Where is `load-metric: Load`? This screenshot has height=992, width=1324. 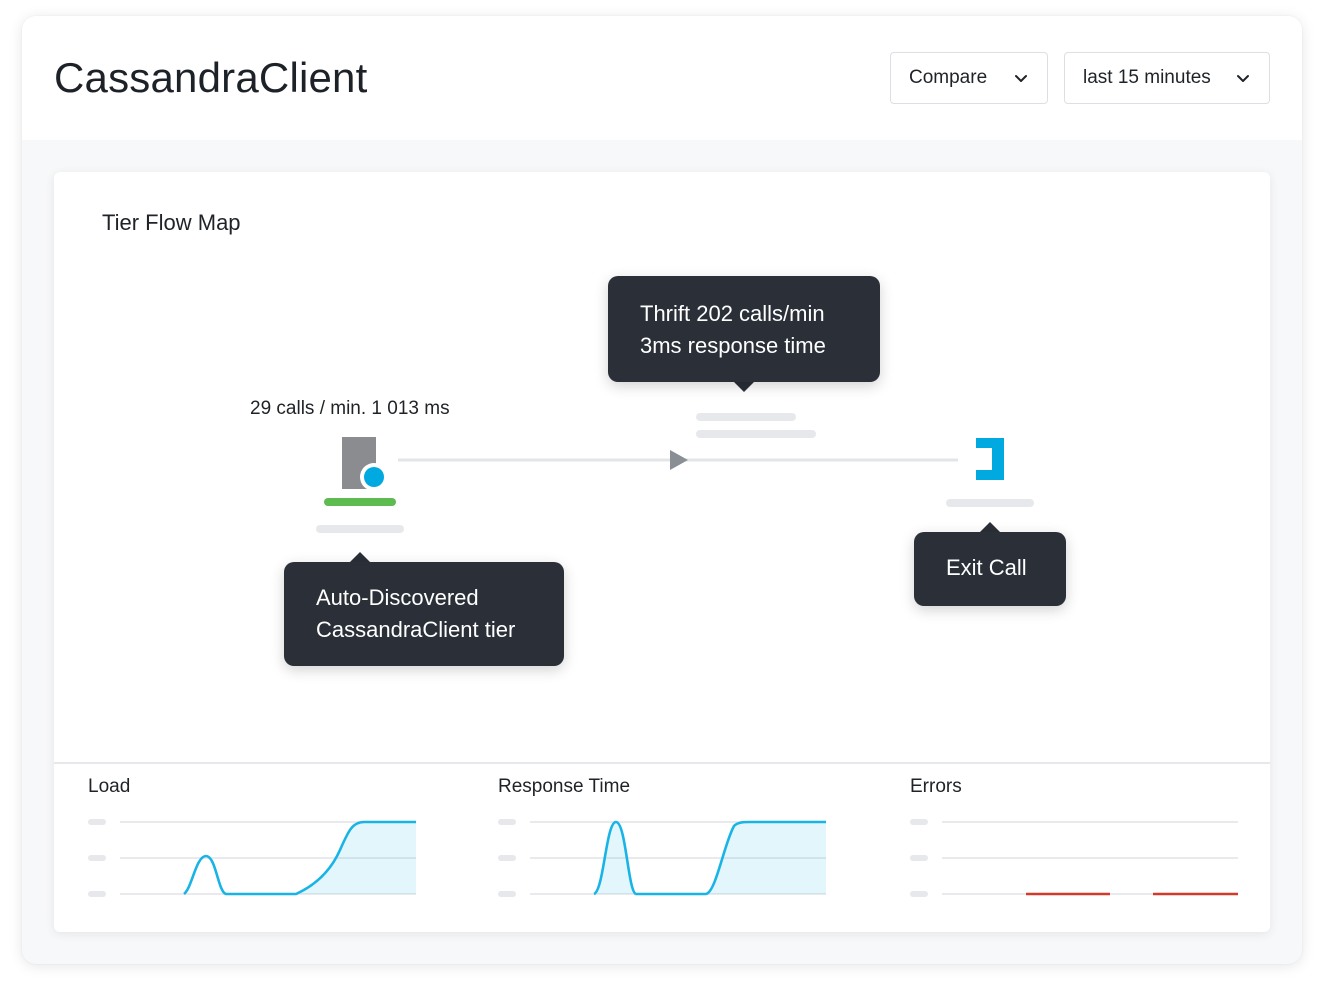
load-metric: Load is located at coordinates (253, 848).